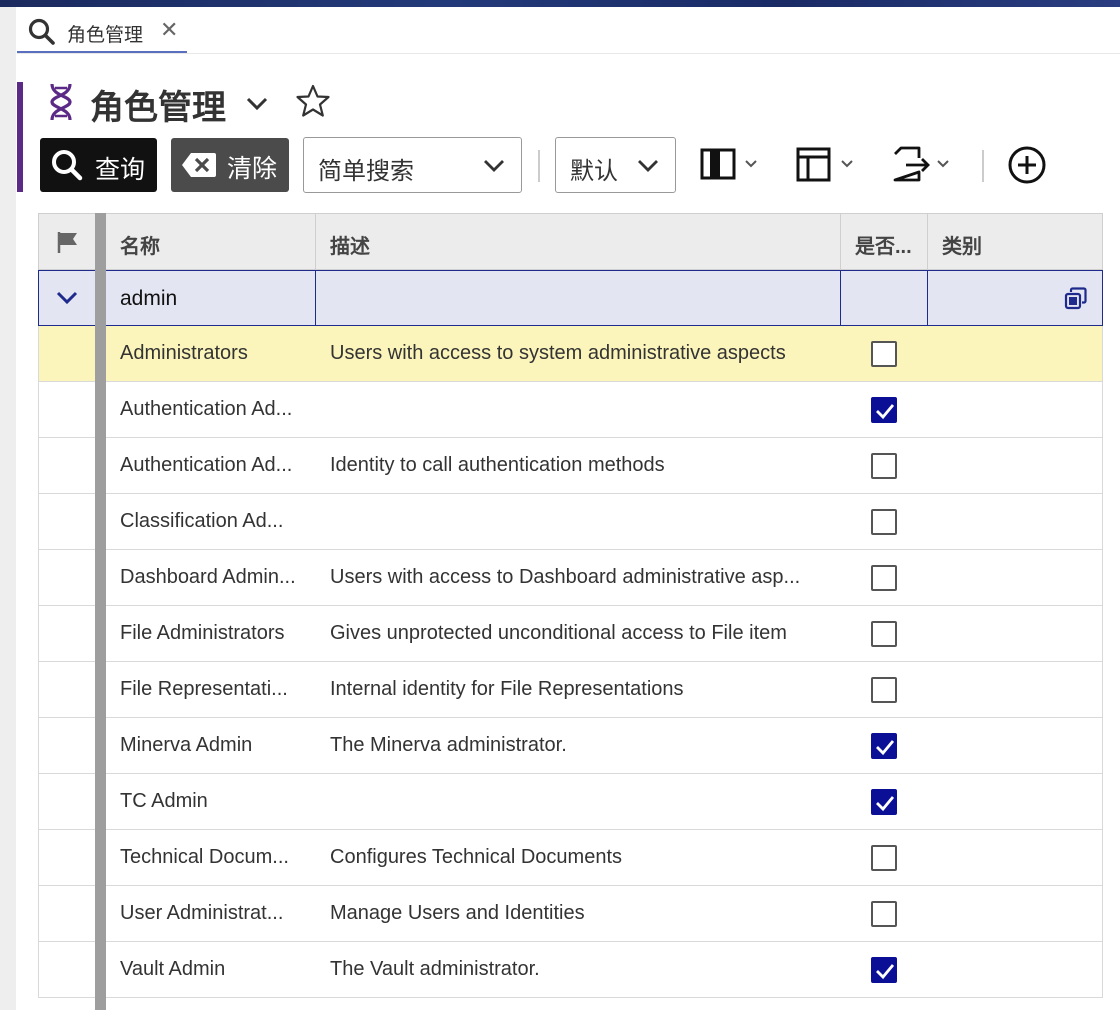 Image resolution: width=1120 pixels, height=1010 pixels. What do you see at coordinates (448, 745) in the screenshot?
I see `role-description: The Minerva administrator.` at bounding box center [448, 745].